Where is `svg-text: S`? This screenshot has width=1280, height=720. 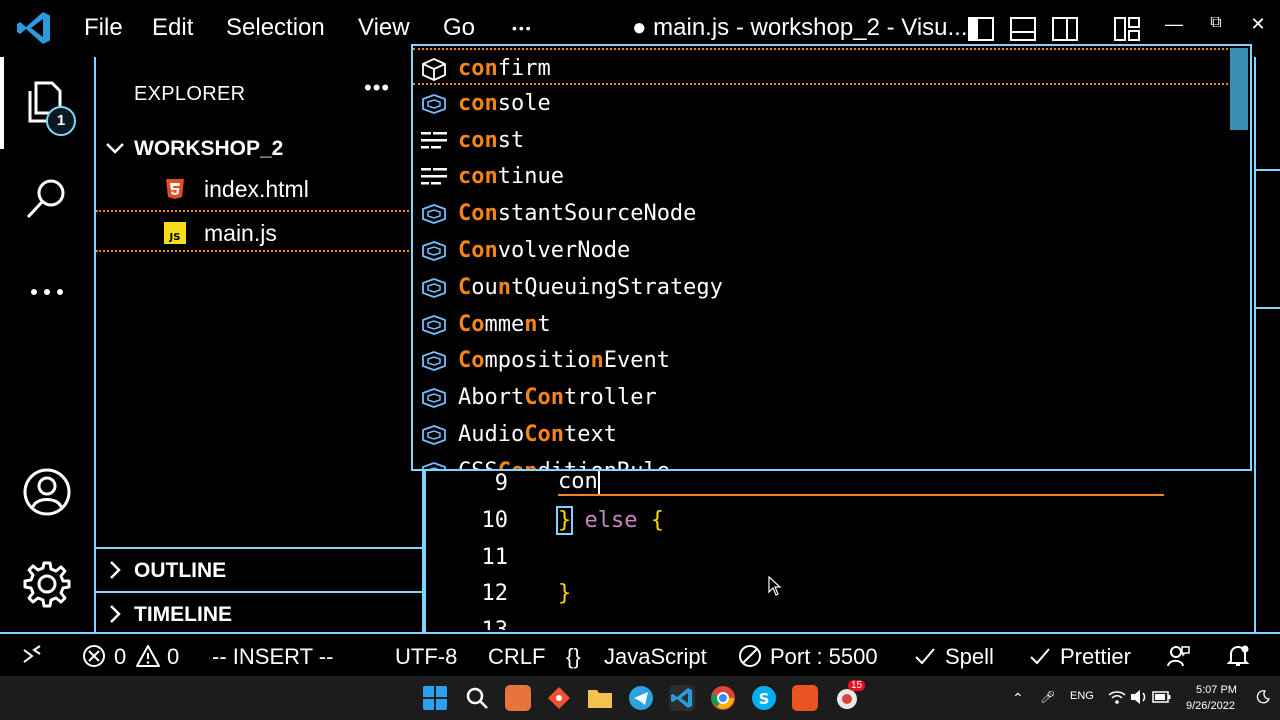 svg-text: S is located at coordinates (764, 699).